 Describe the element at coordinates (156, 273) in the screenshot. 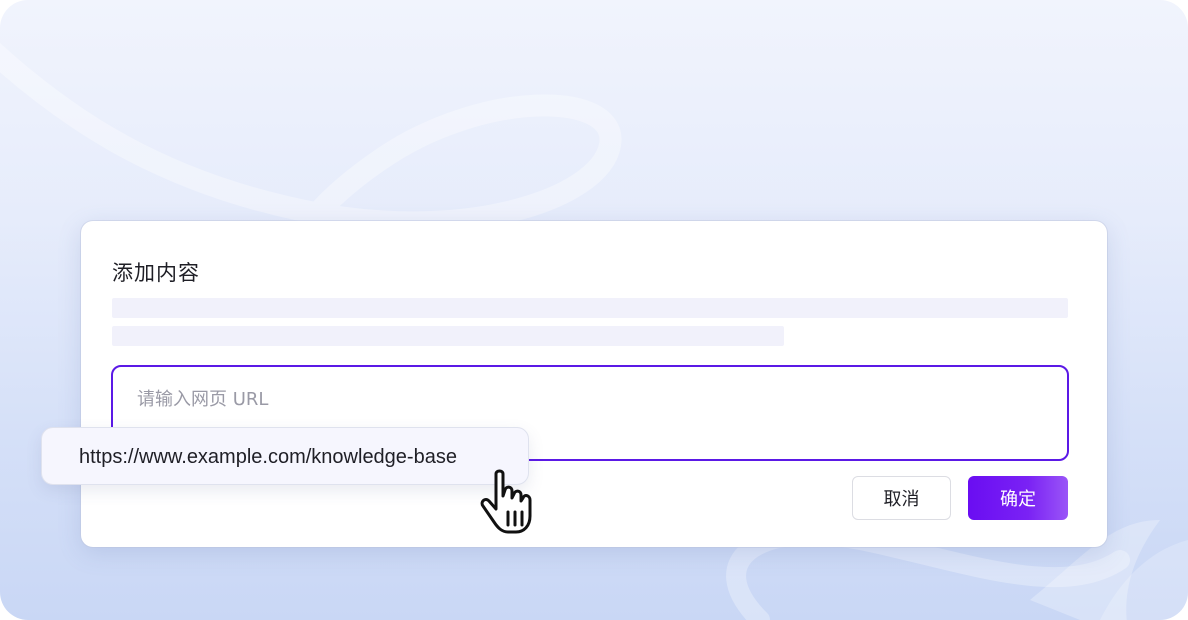

I see `dialog-title: 添加内容` at that location.